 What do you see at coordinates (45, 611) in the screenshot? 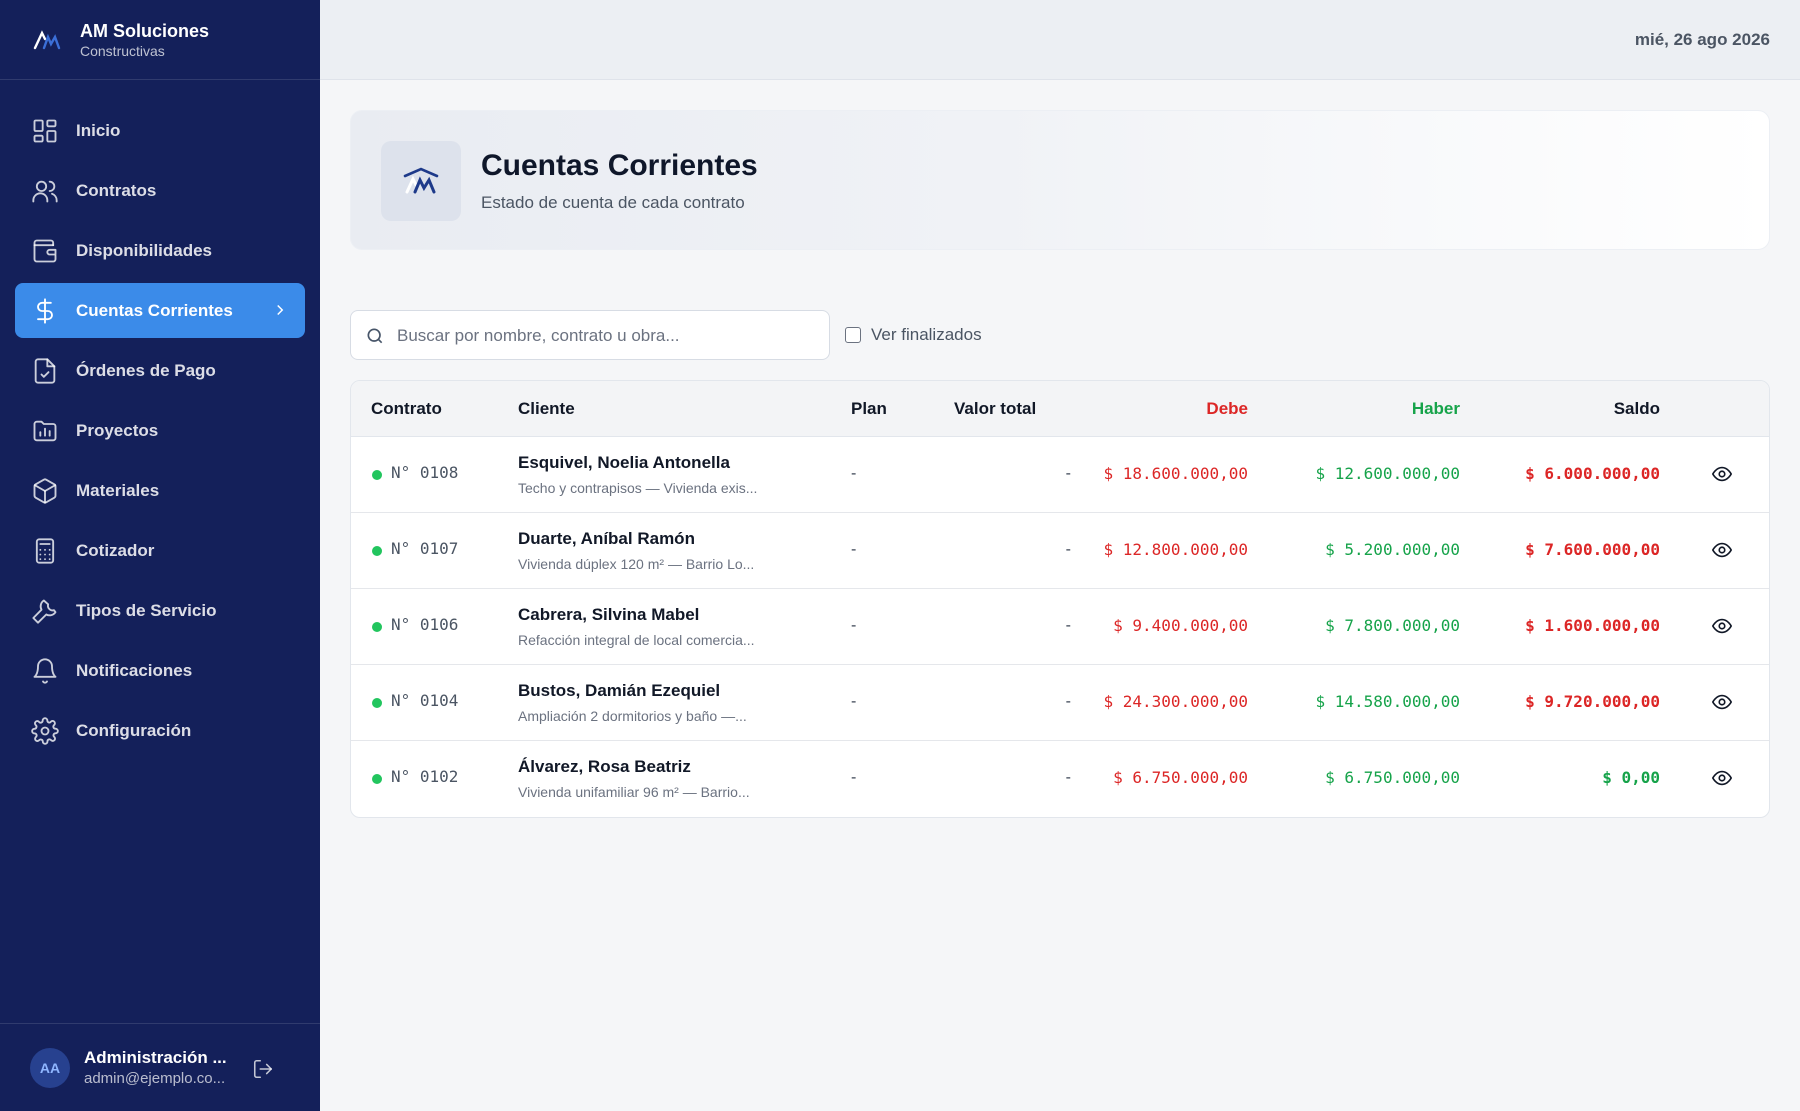
I see `wrench-icon` at bounding box center [45, 611].